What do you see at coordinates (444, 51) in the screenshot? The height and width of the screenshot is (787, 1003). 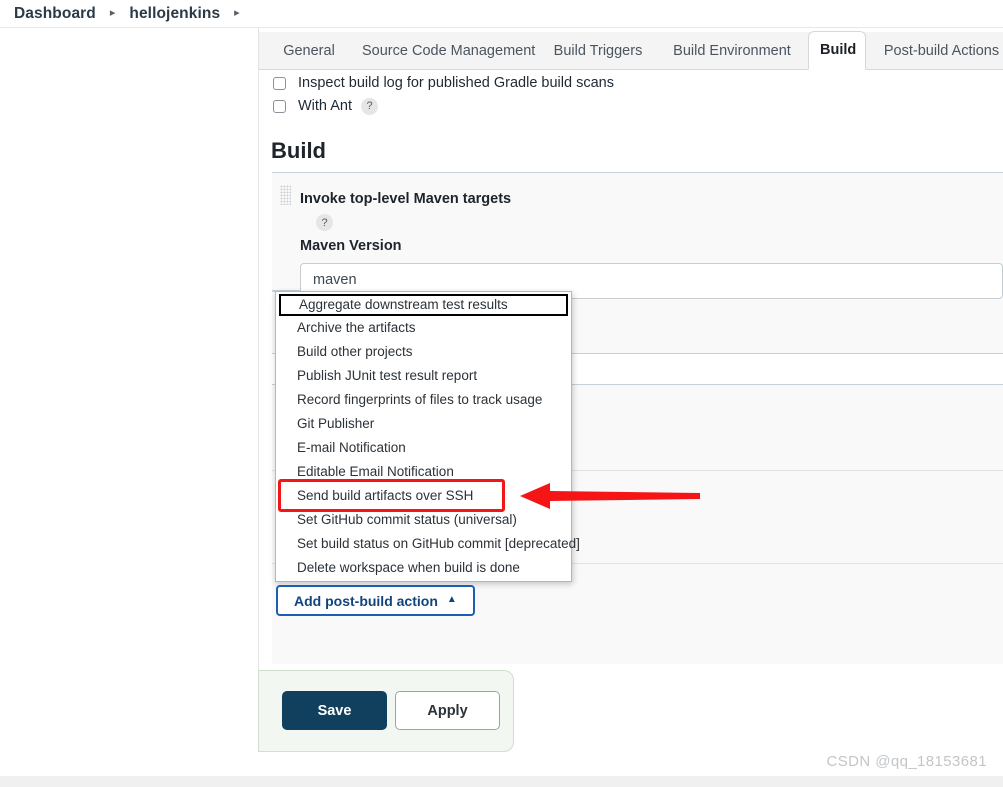 I see `tab-source-code-management: Source Code Management` at bounding box center [444, 51].